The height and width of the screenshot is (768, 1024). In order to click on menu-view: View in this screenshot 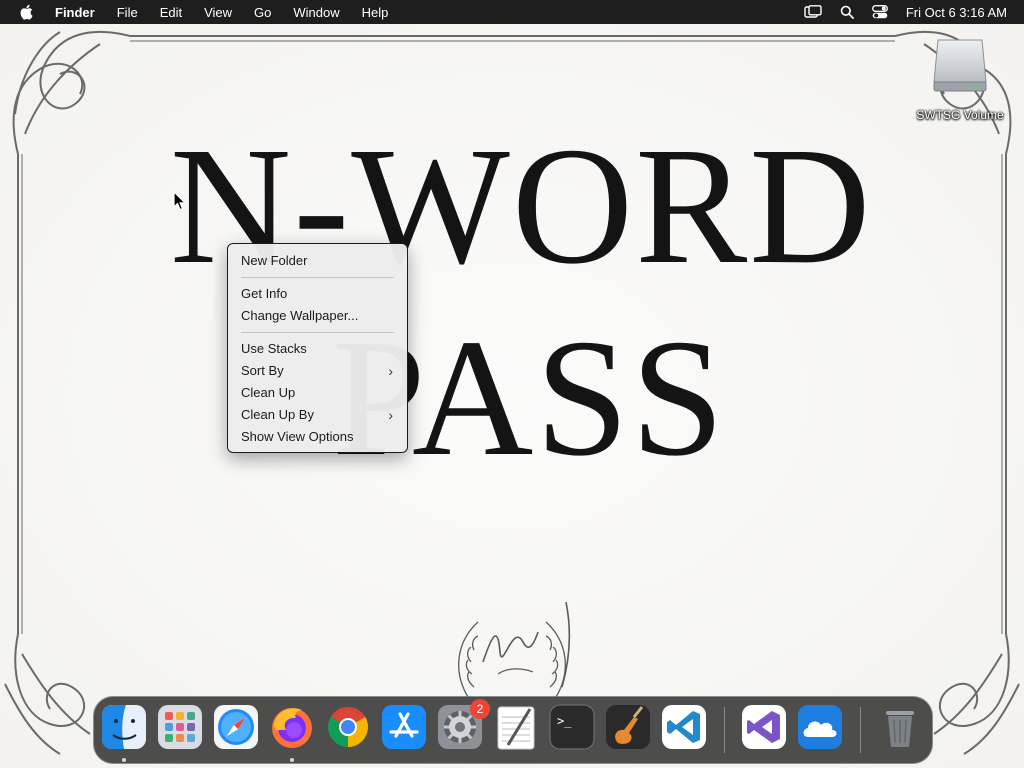, I will do `click(218, 12)`.